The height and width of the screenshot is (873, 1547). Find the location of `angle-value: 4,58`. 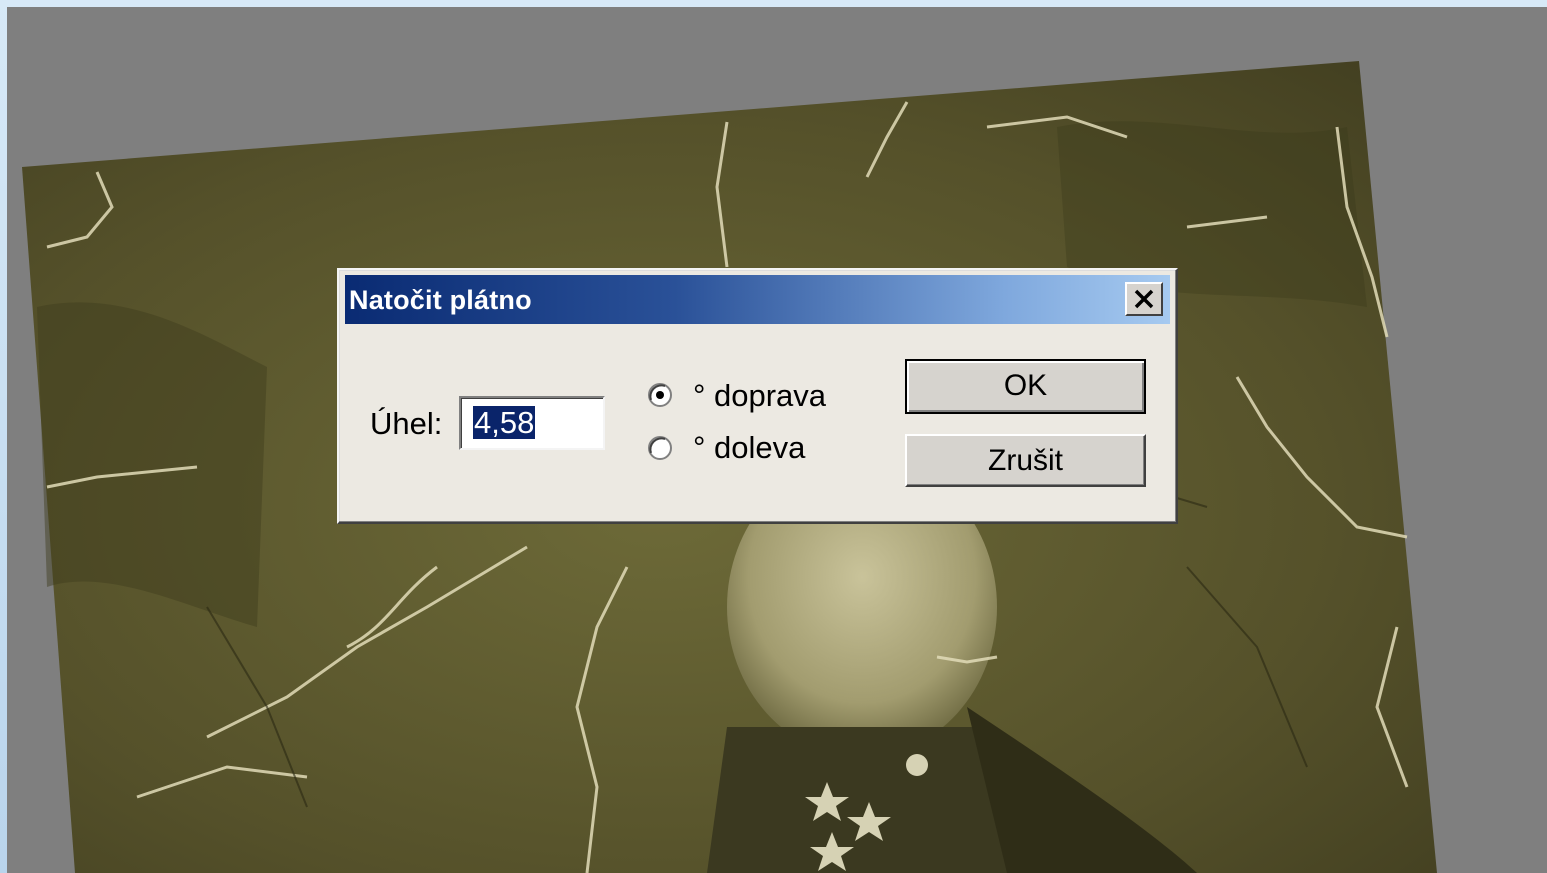

angle-value: 4,58 is located at coordinates (504, 422).